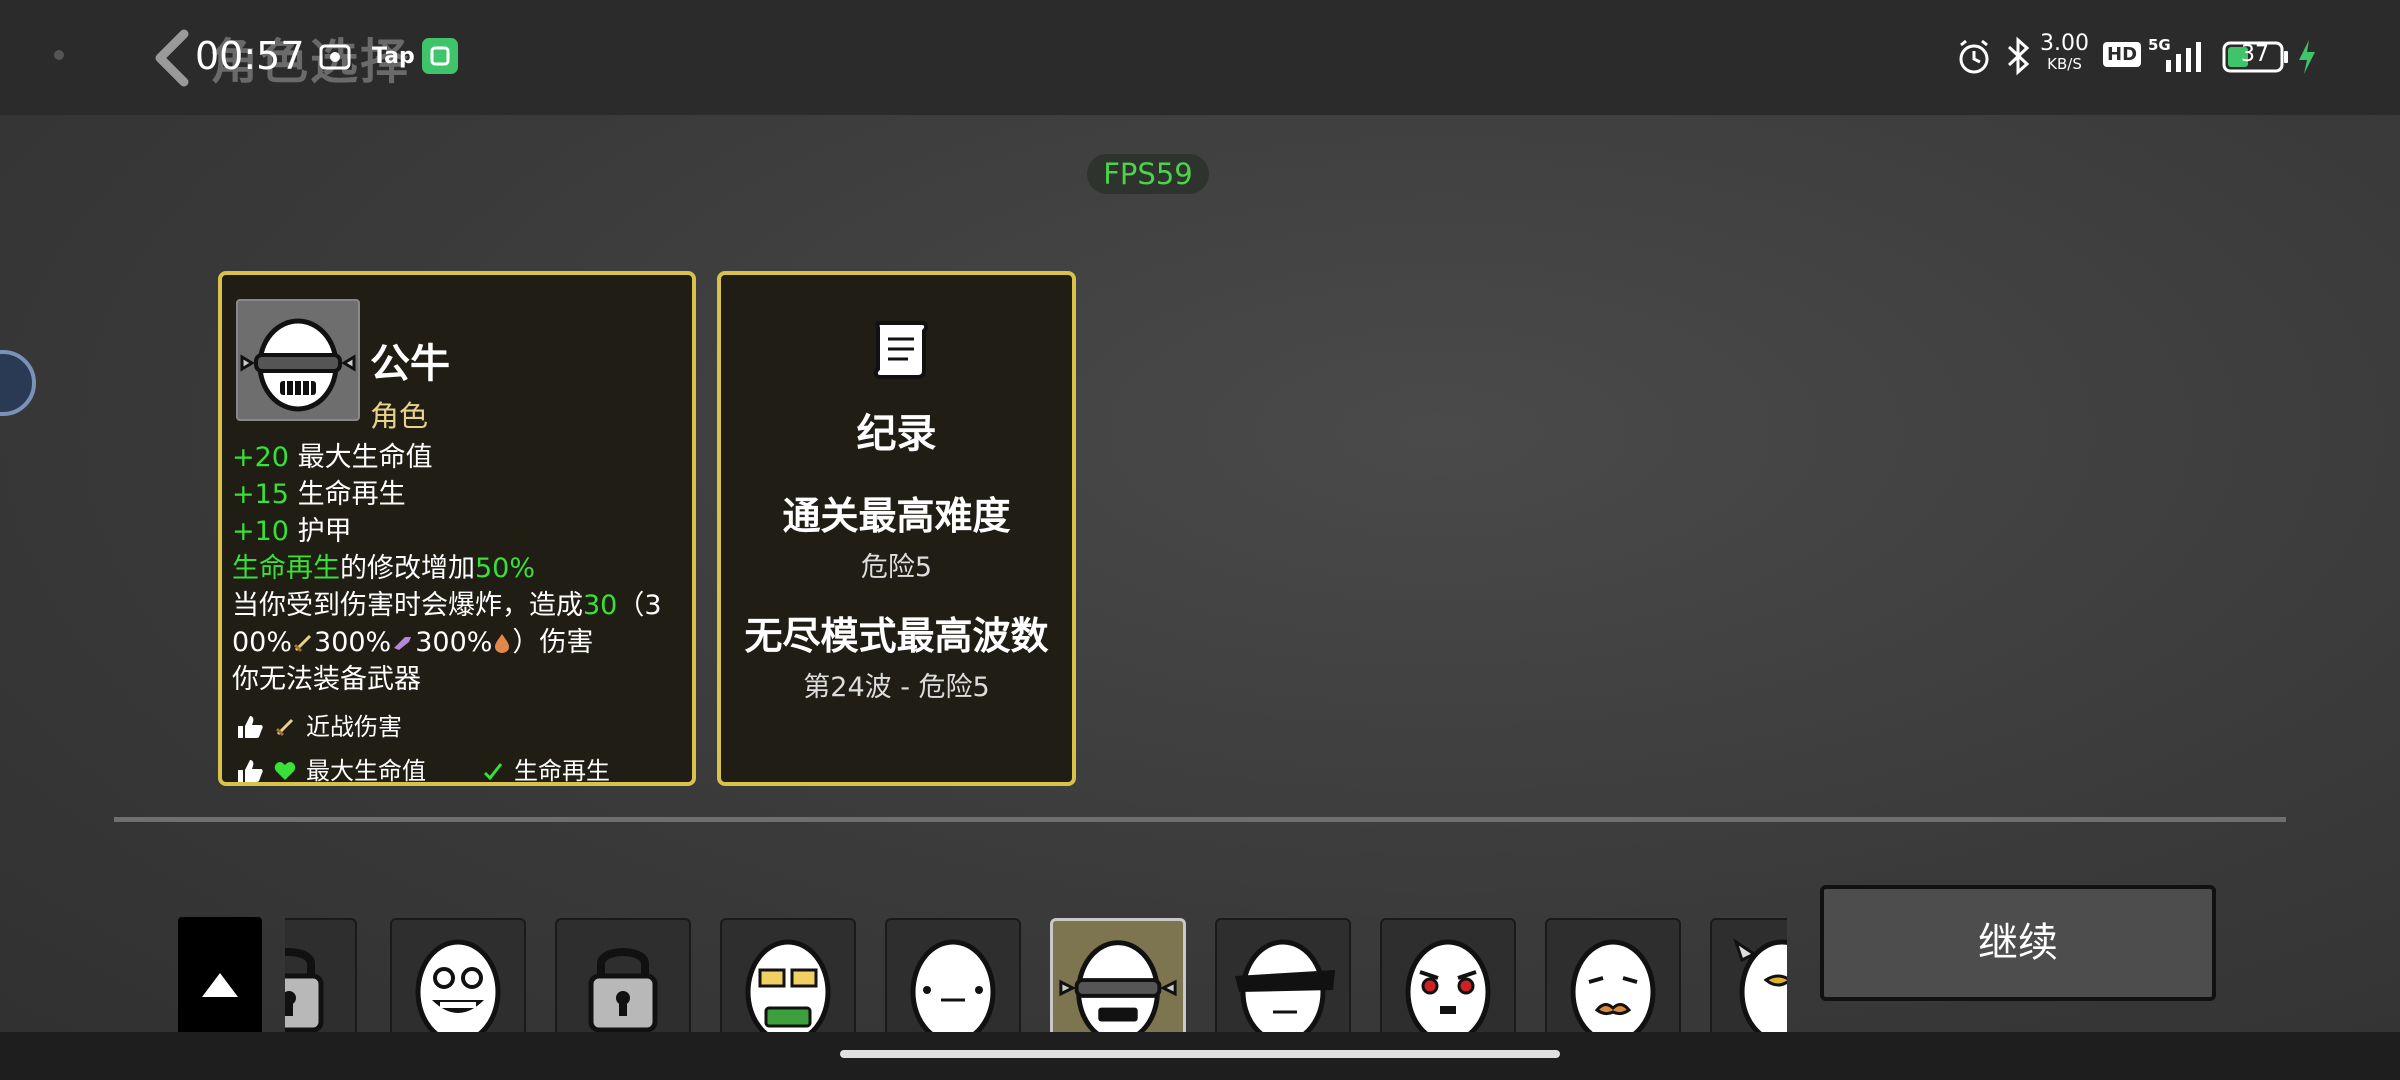 This screenshot has height=1080, width=2400. What do you see at coordinates (2064, 64) in the screenshot?
I see `network-speed-unit: KB/S` at bounding box center [2064, 64].